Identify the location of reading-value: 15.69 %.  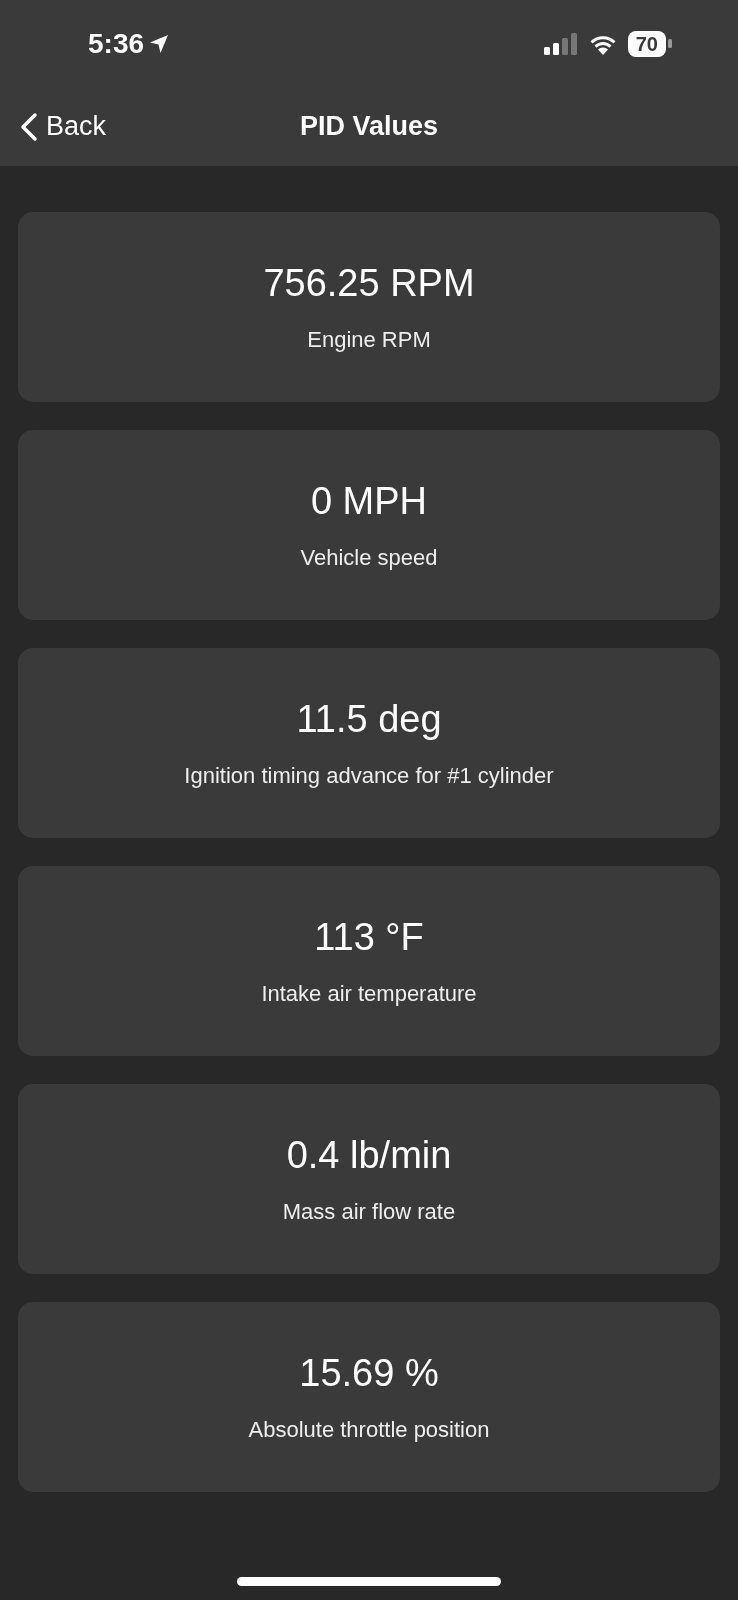
(369, 1373).